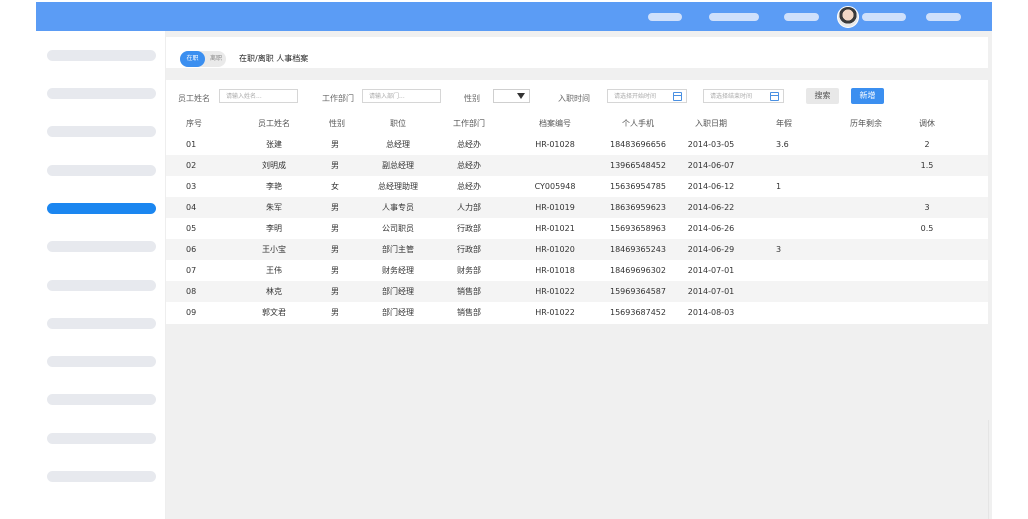  Describe the element at coordinates (638, 207) in the screenshot. I see `table-cell: 18636959623` at that location.